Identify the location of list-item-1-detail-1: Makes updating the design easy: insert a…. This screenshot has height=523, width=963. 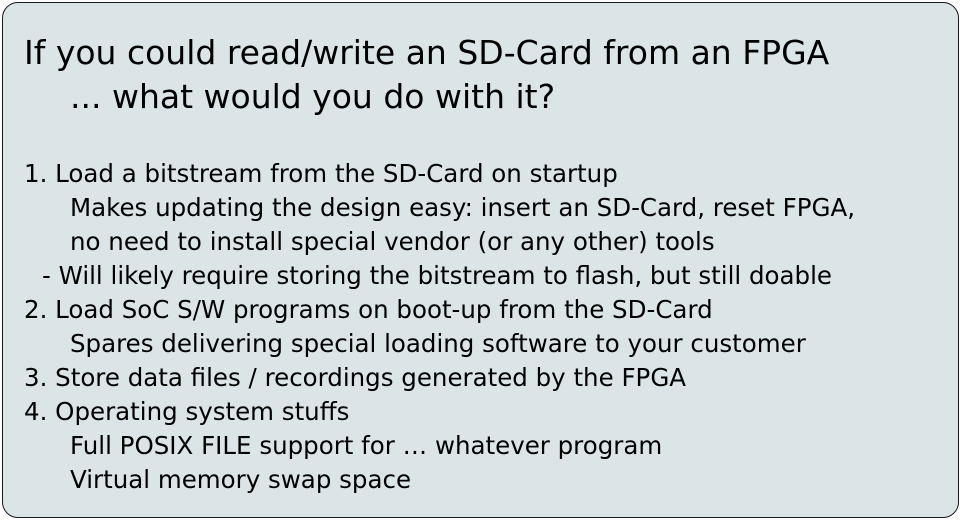
(463, 207).